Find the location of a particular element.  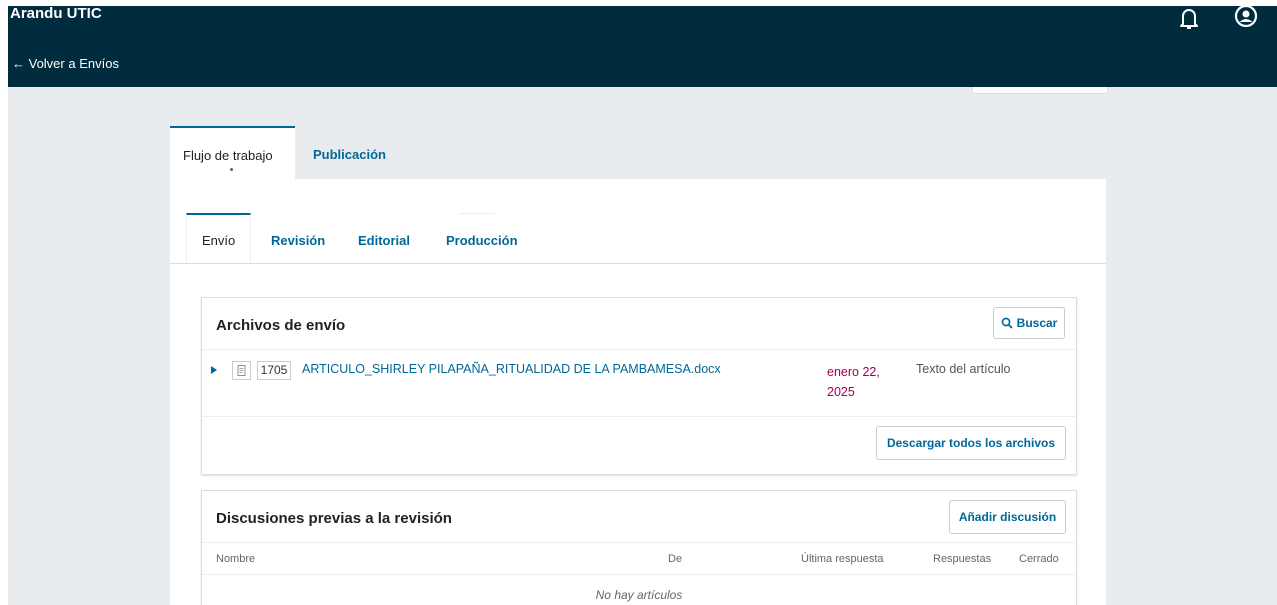

dropdown-edge is located at coordinates (1040, 90).